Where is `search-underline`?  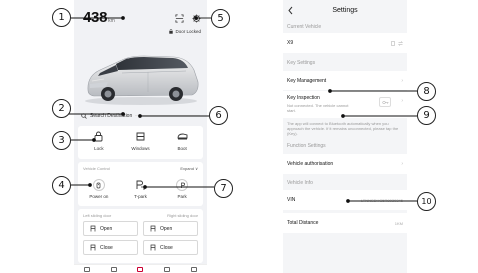 search-underline is located at coordinates (167, 115).